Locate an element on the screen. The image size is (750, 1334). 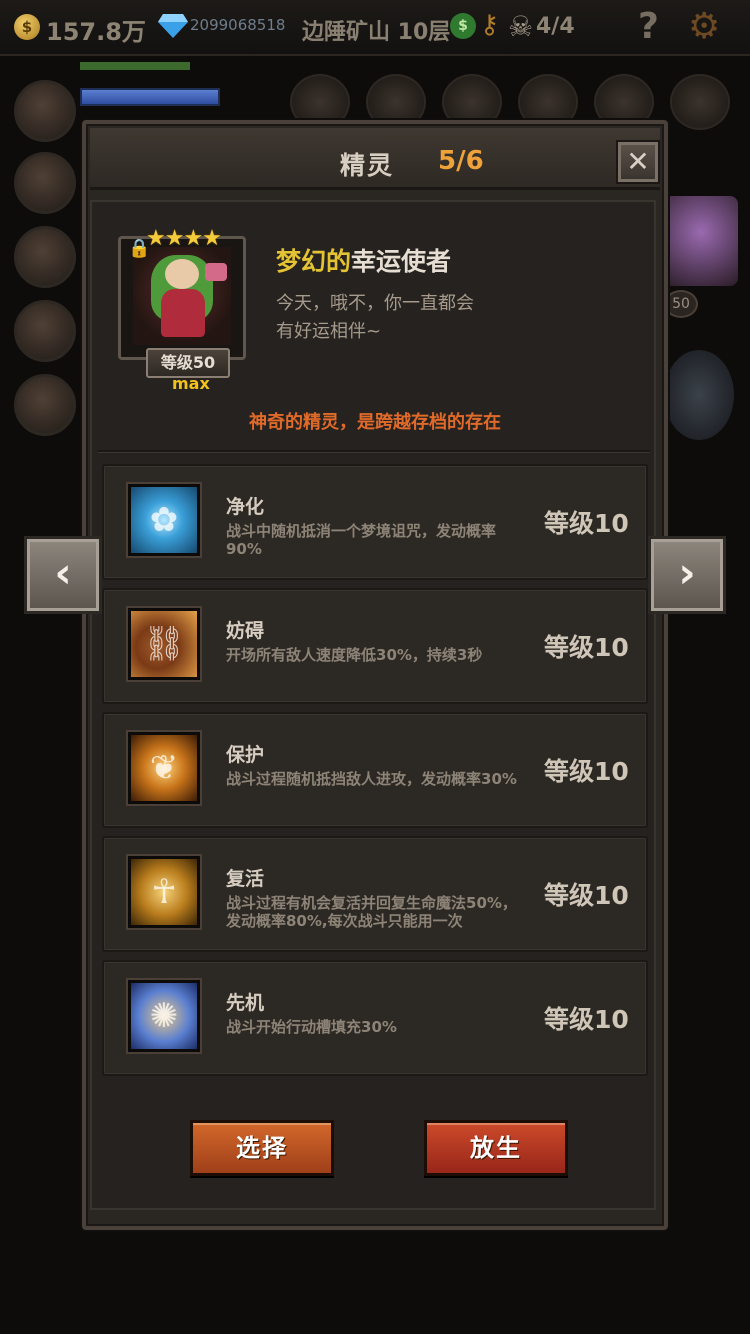
figure-glyph: ☥ is located at coordinates (164, 892).